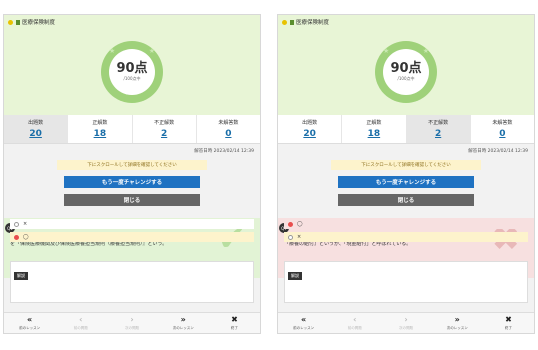 This screenshot has height=350, width=538. What do you see at coordinates (100, 123) in the screenshot?
I see `stat-label: 正解数` at bounding box center [100, 123].